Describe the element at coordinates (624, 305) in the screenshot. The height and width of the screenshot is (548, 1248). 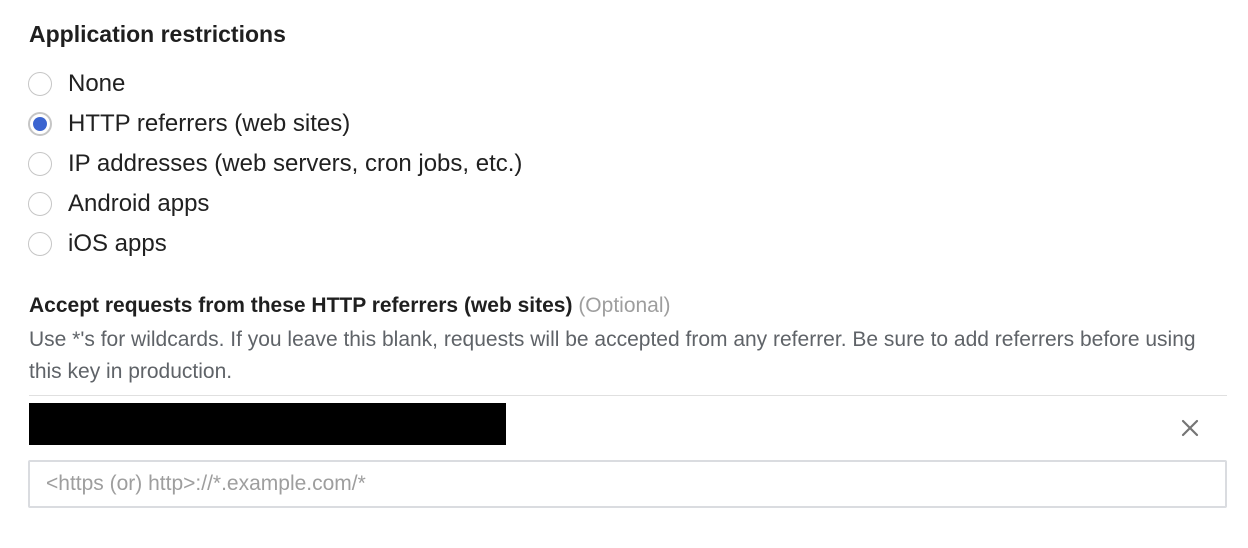
I see `optional-label: (Optional)` at that location.